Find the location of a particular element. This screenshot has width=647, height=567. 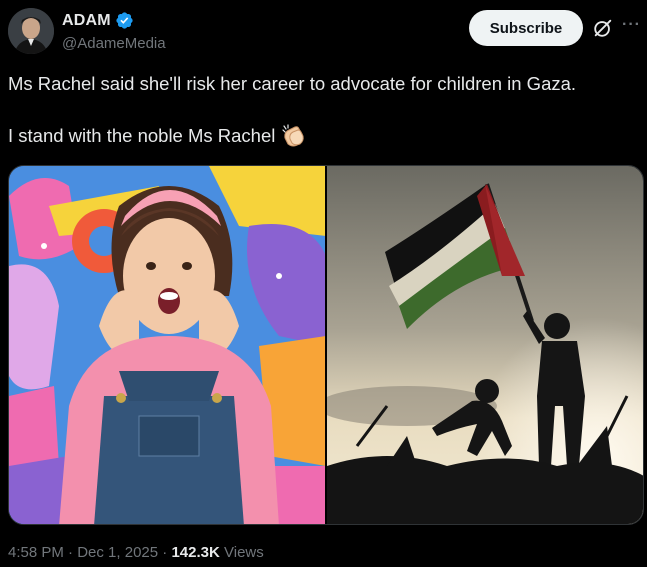

author-name-row: ADAM is located at coordinates (98, 20).